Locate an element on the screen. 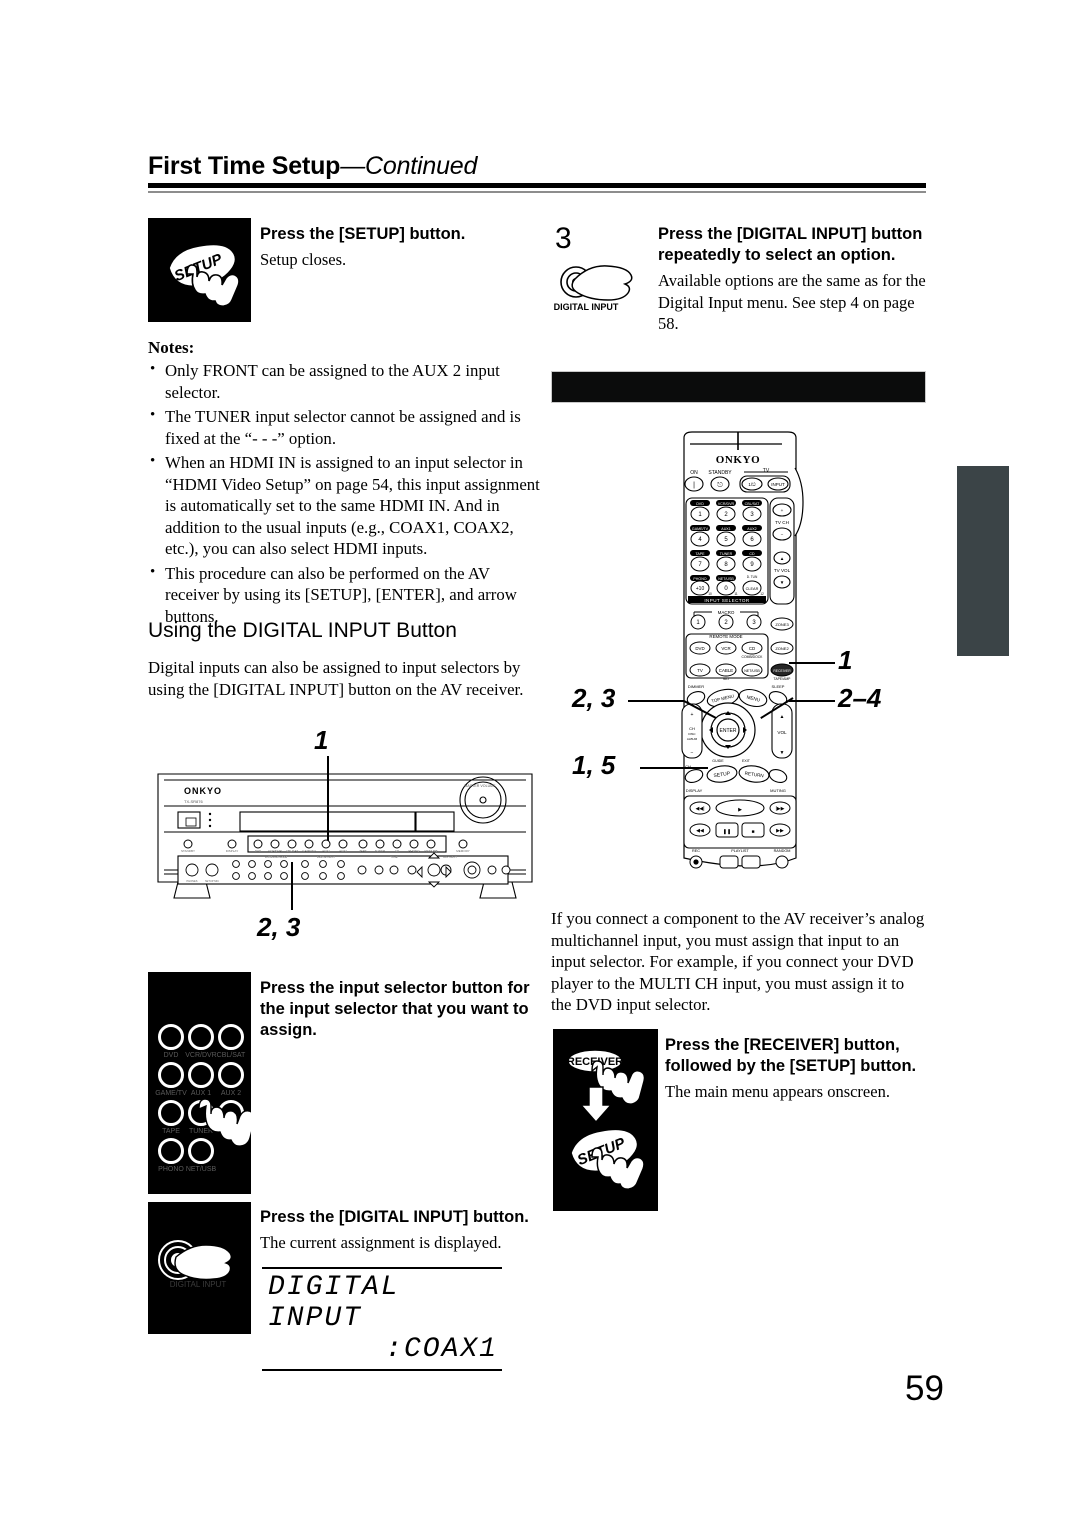 The width and height of the screenshot is (1080, 1528). remote-label-guide: GUIDE is located at coordinates (718, 761).